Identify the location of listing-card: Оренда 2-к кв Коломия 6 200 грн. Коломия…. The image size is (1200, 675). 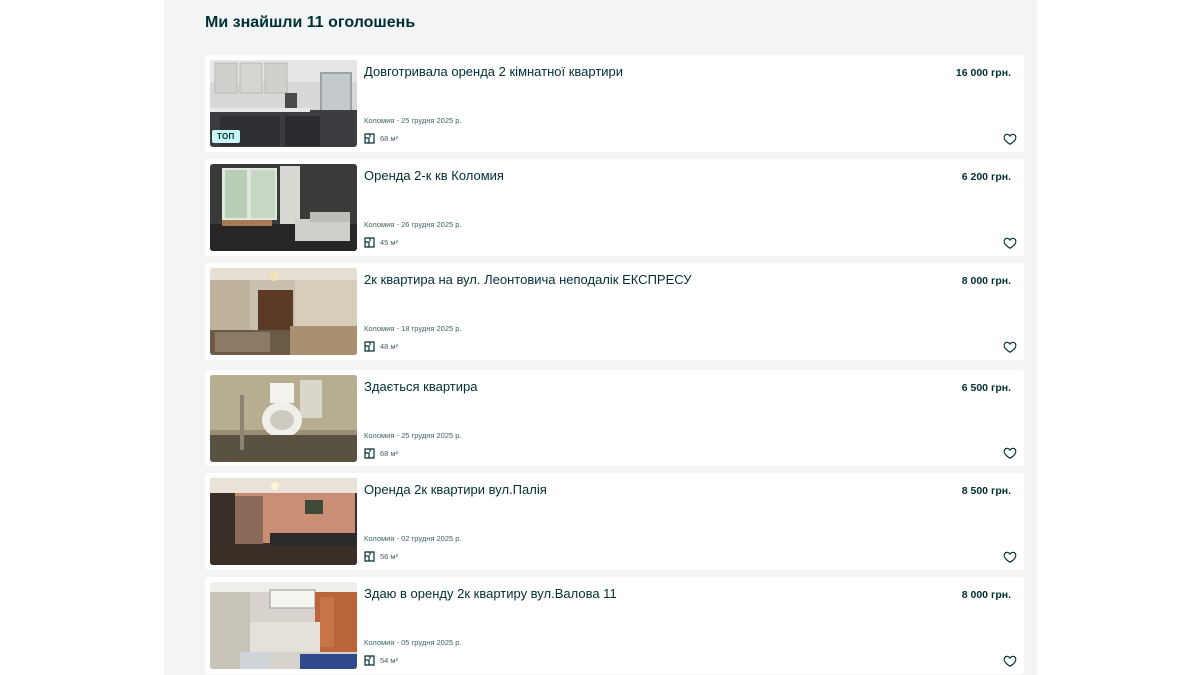
(614, 207).